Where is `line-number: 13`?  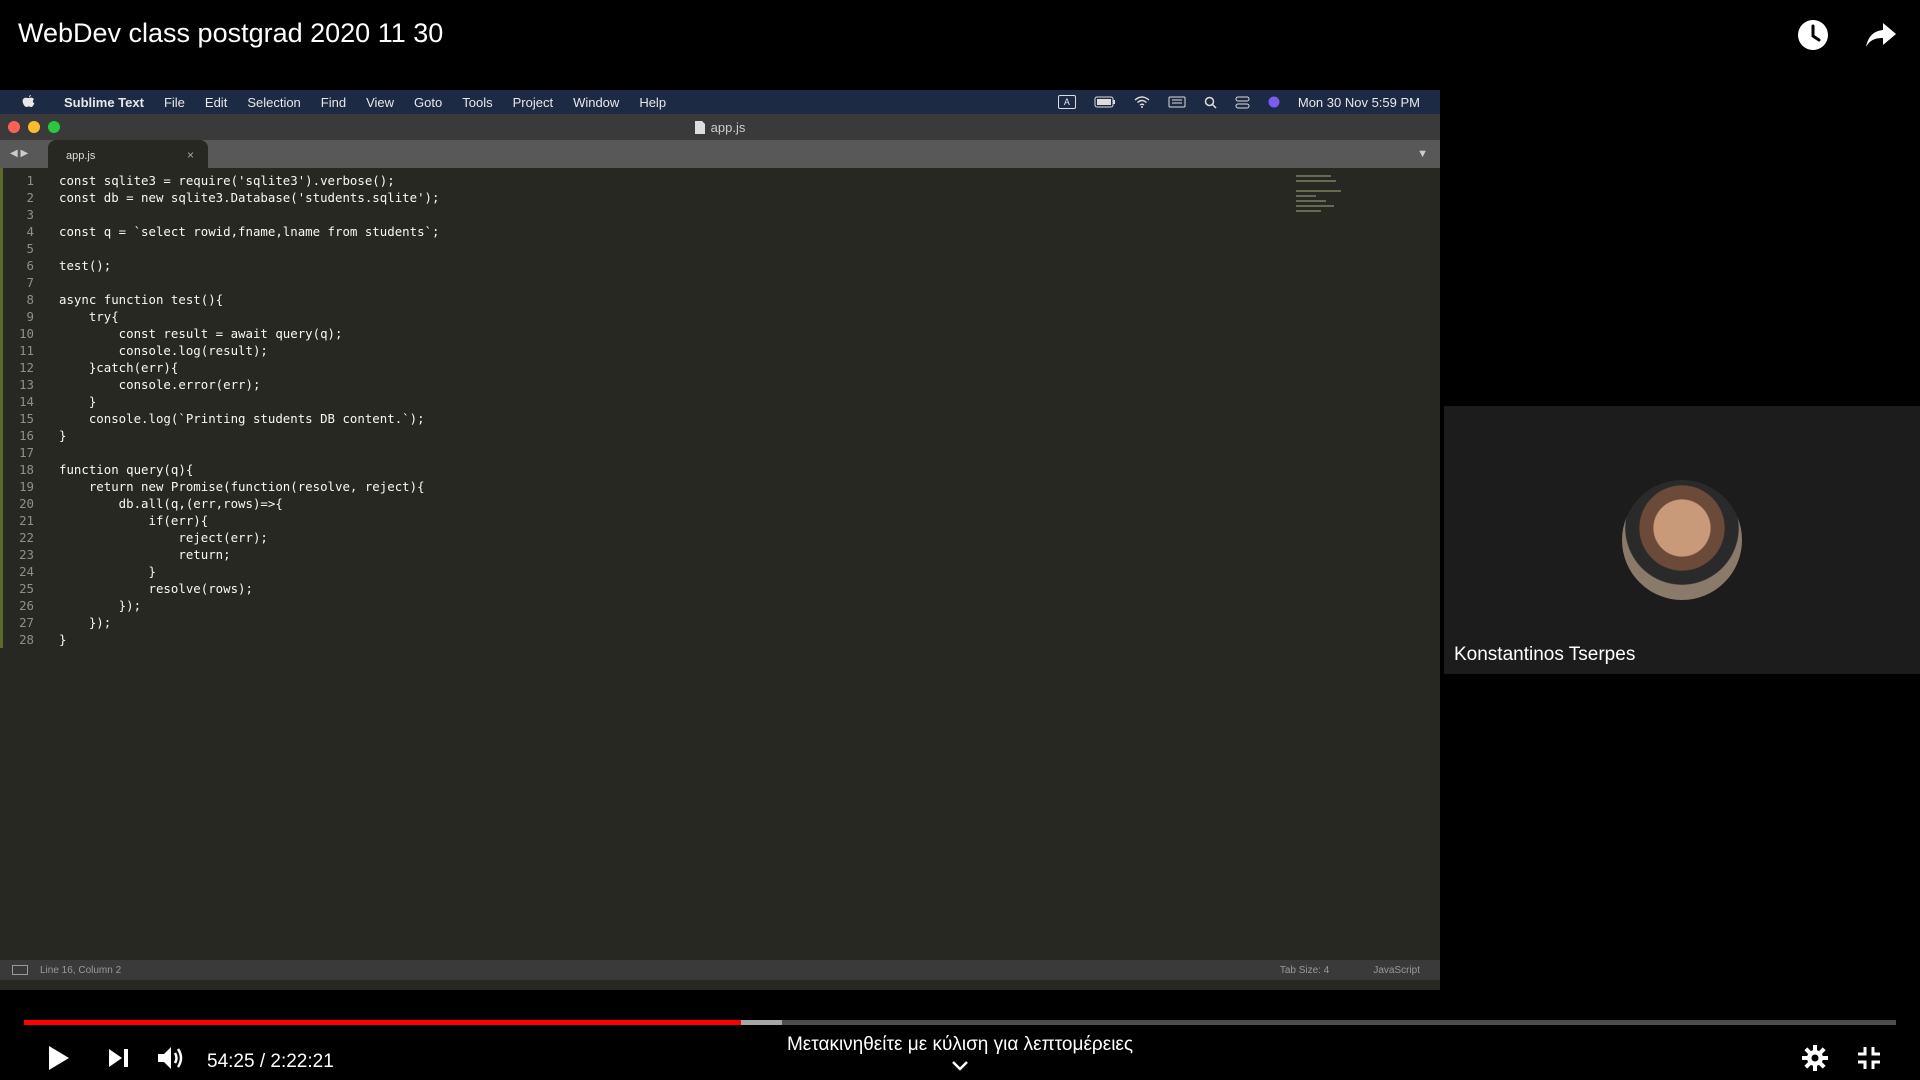 line-number: 13 is located at coordinates (26, 384).